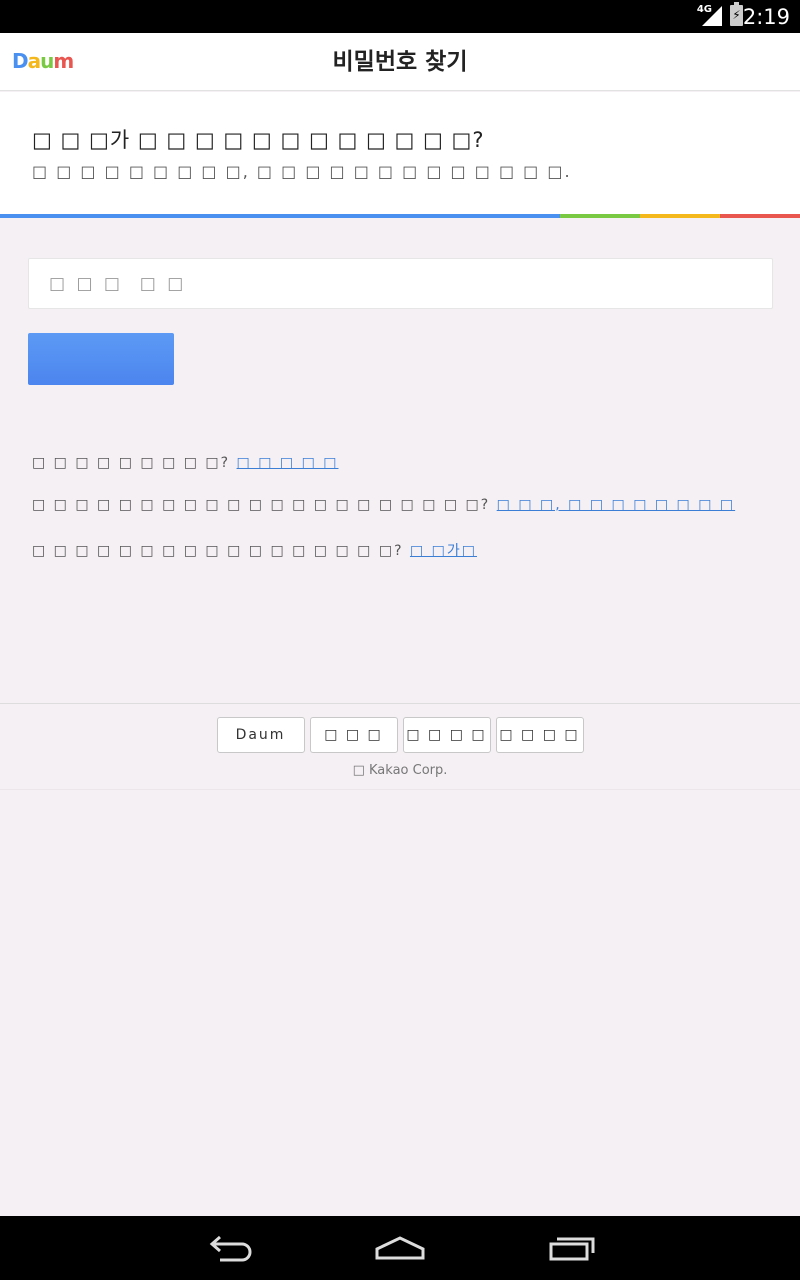 Image resolution: width=800 pixels, height=1280 pixels. I want to click on copyright: □ Kakao Corp., so click(400, 770).